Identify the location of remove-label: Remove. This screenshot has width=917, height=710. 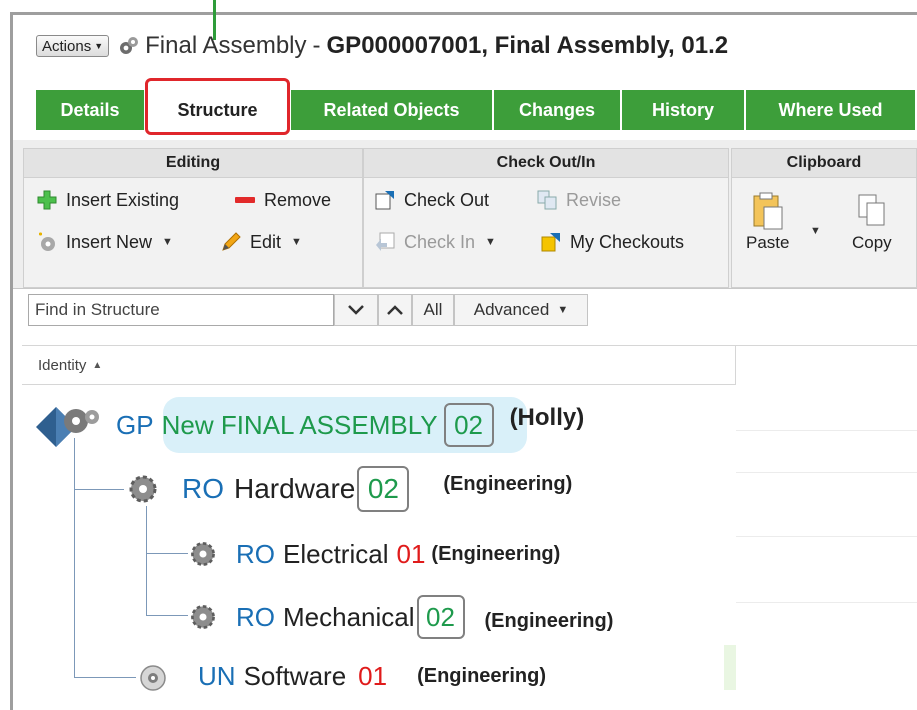
(298, 199).